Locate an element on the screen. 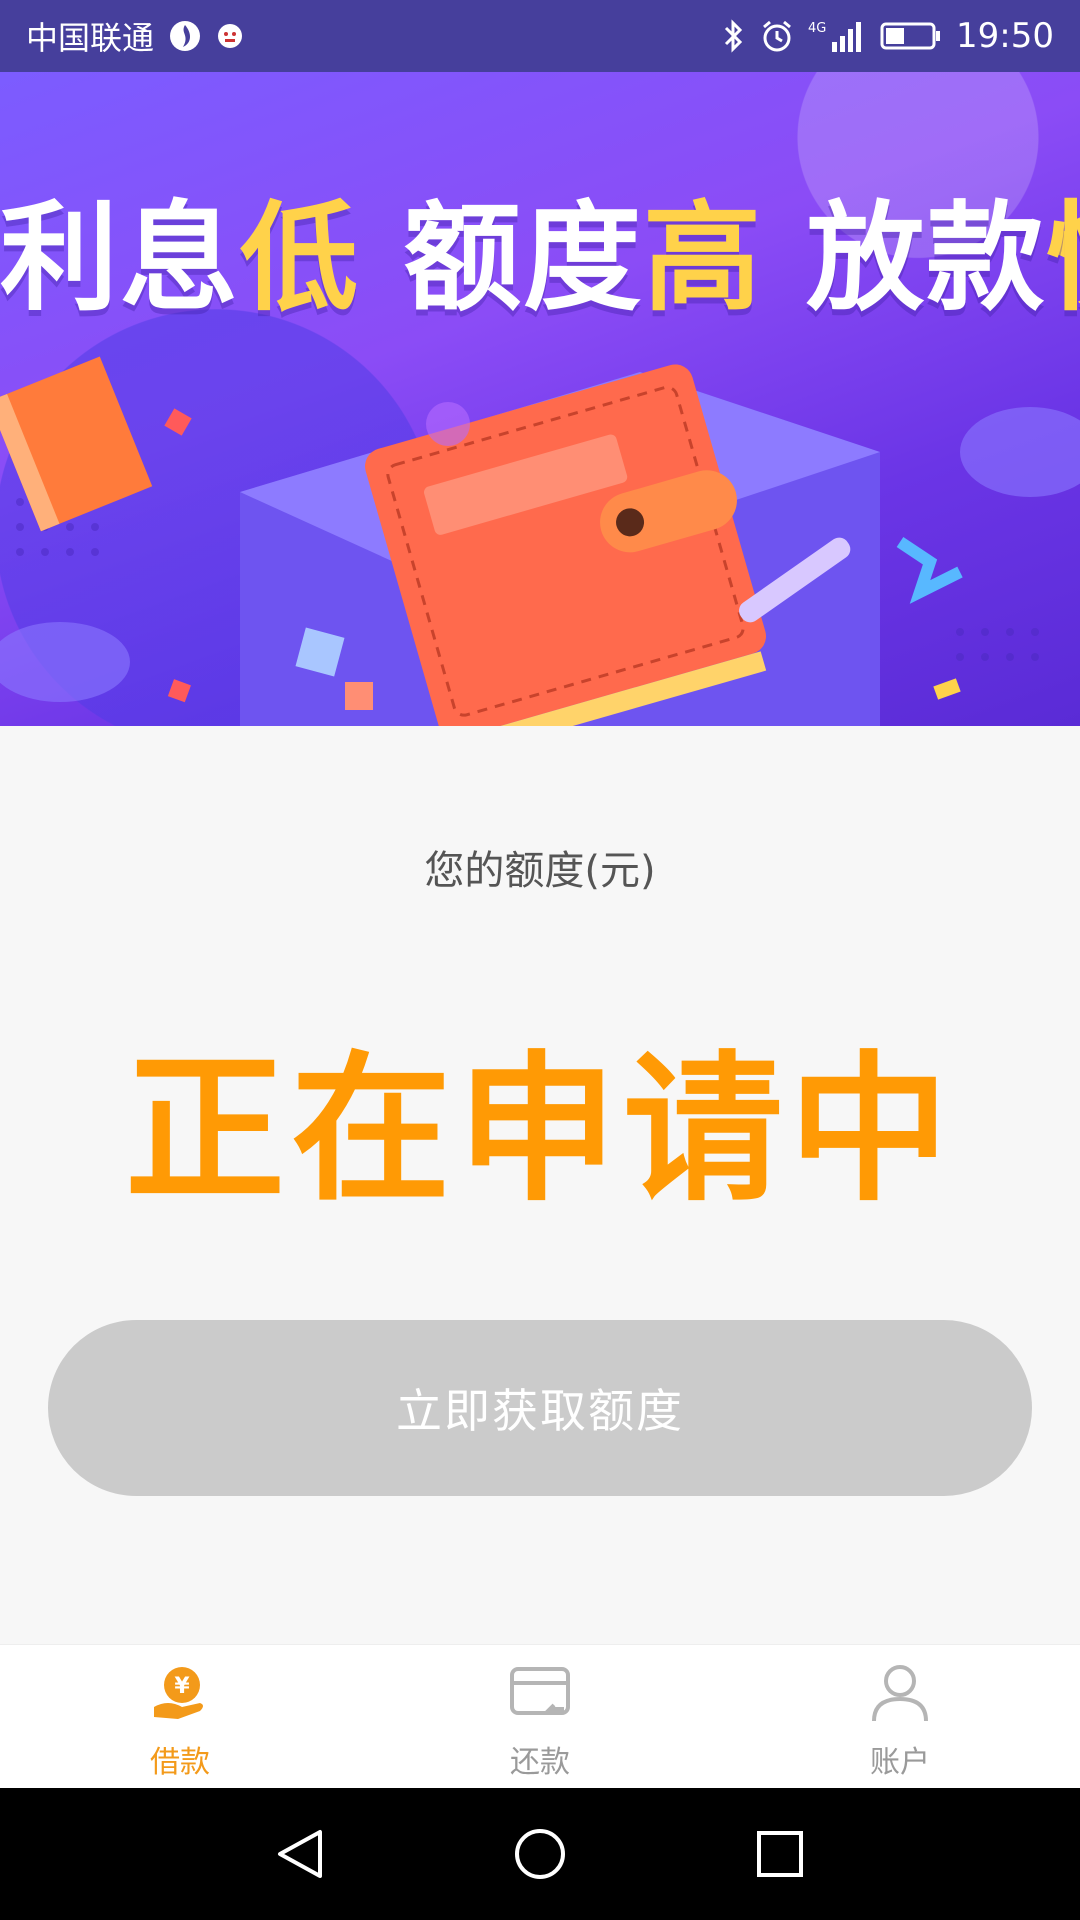 Image resolution: width=1080 pixels, height=1920 pixels. get-quota-button: 立即获取额度 is located at coordinates (540, 1408).